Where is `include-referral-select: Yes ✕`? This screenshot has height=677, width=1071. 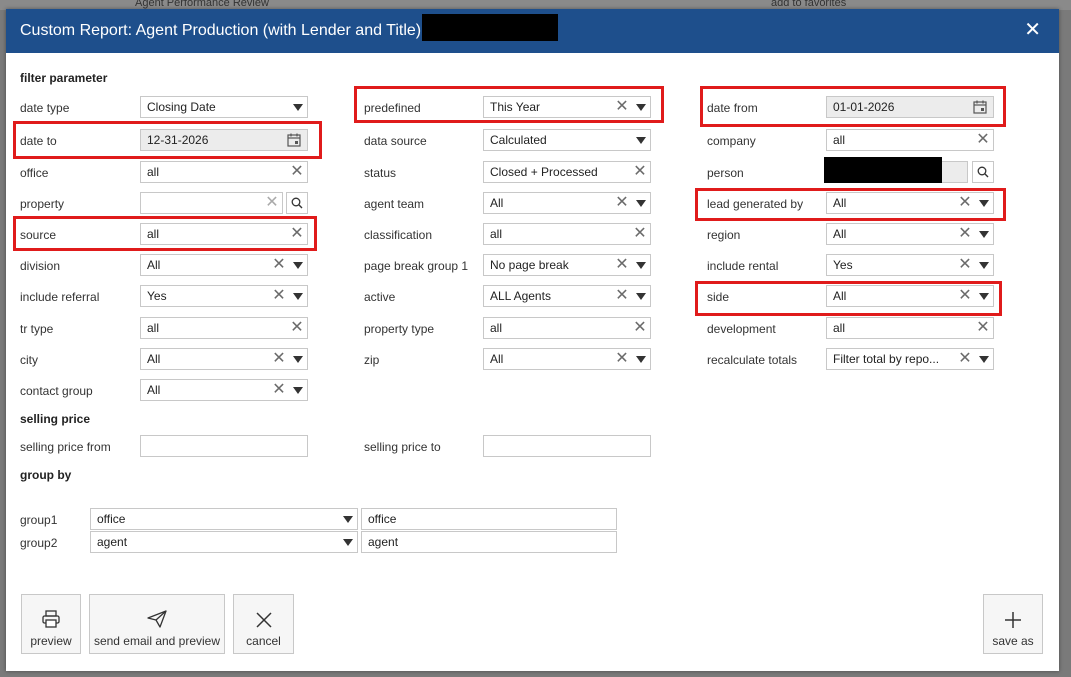
include-referral-select: Yes ✕ is located at coordinates (224, 296).